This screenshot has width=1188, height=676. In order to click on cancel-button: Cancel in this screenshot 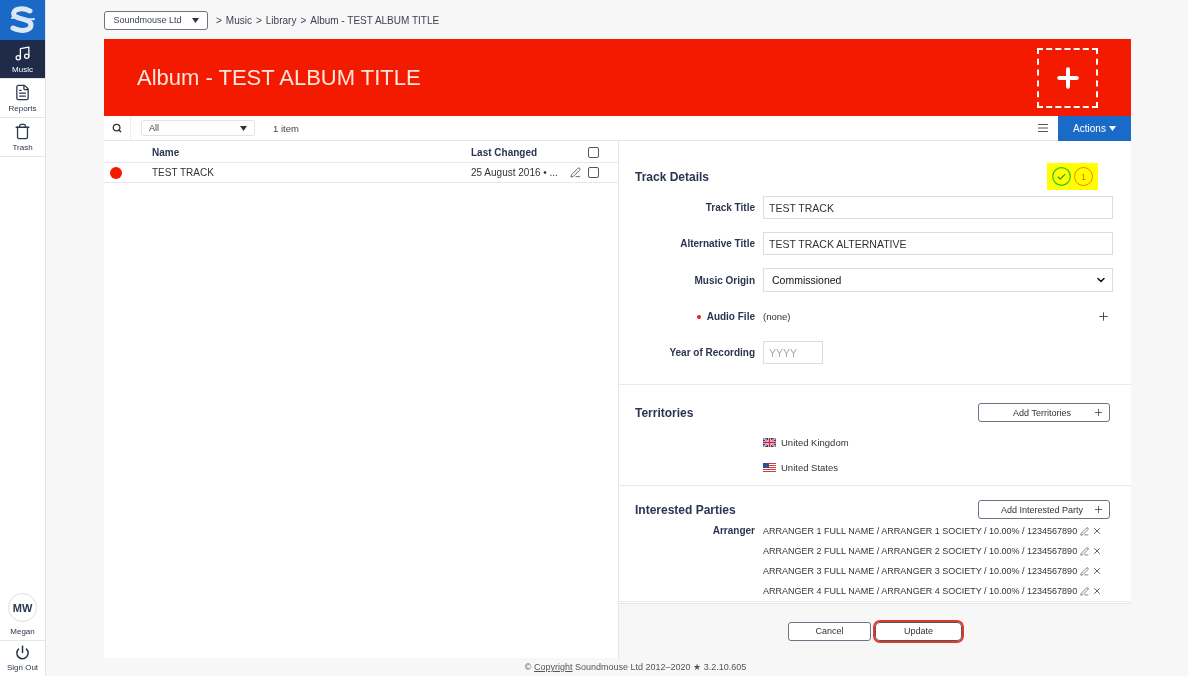, I will do `click(829, 631)`.